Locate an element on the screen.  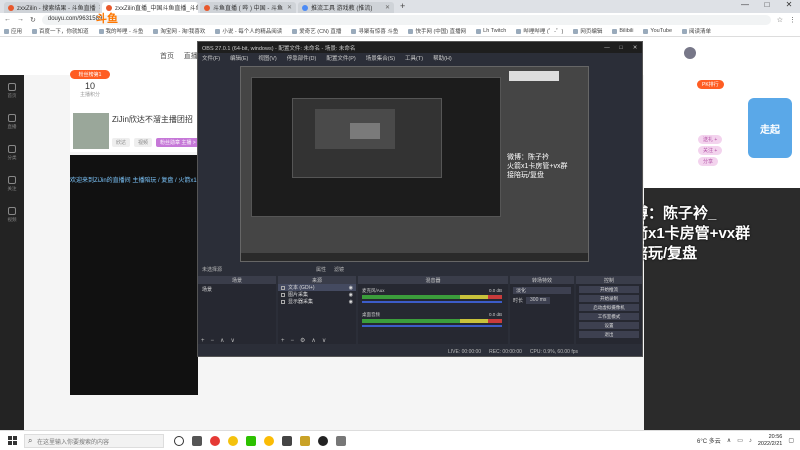
maximize-button: □ is located at coordinates (767, 4).